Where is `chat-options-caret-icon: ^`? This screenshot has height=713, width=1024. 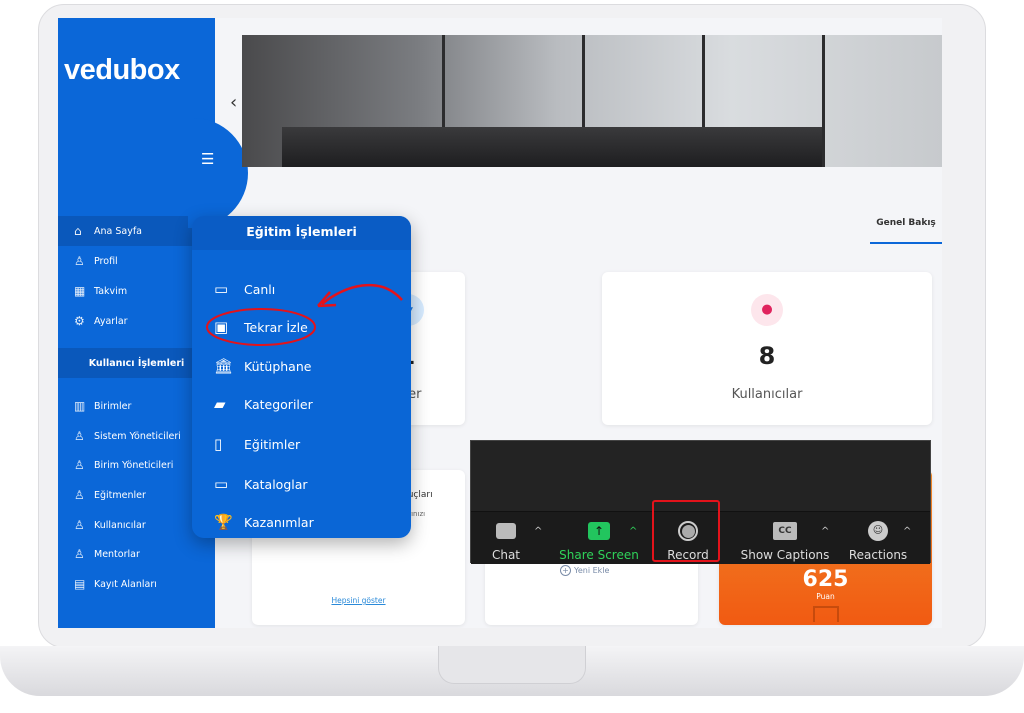
chat-options-caret-icon: ^ is located at coordinates (538, 531).